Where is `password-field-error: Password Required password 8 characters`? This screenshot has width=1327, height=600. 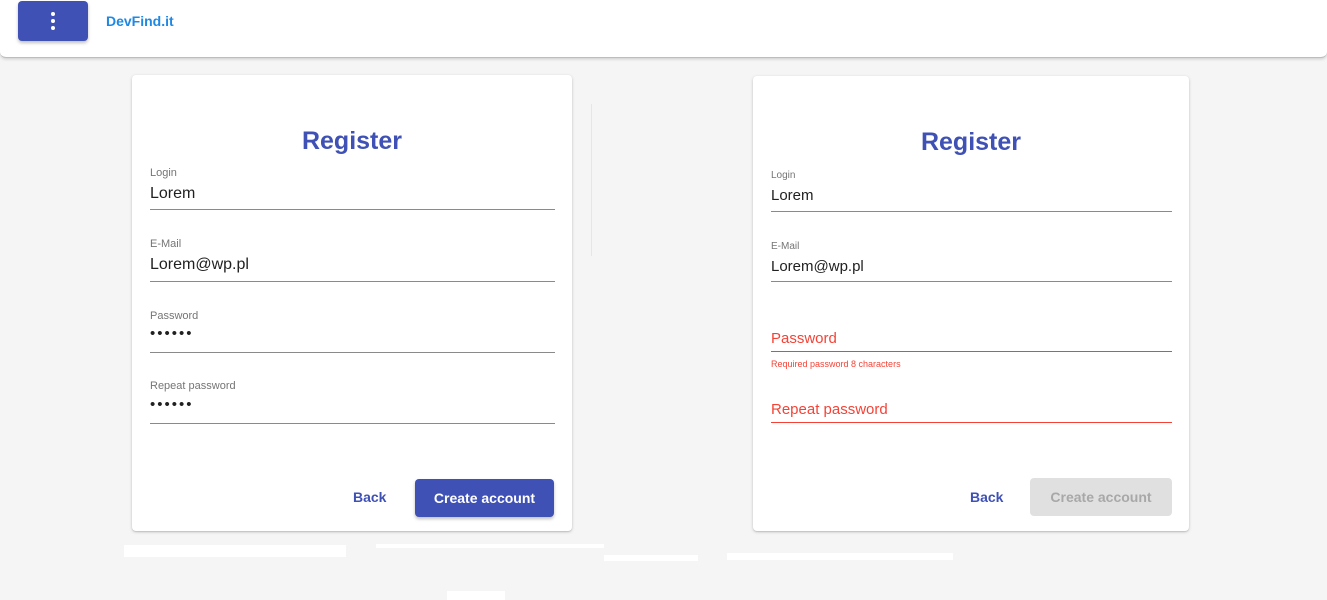 password-field-error: Password Required password 8 characters is located at coordinates (971, 350).